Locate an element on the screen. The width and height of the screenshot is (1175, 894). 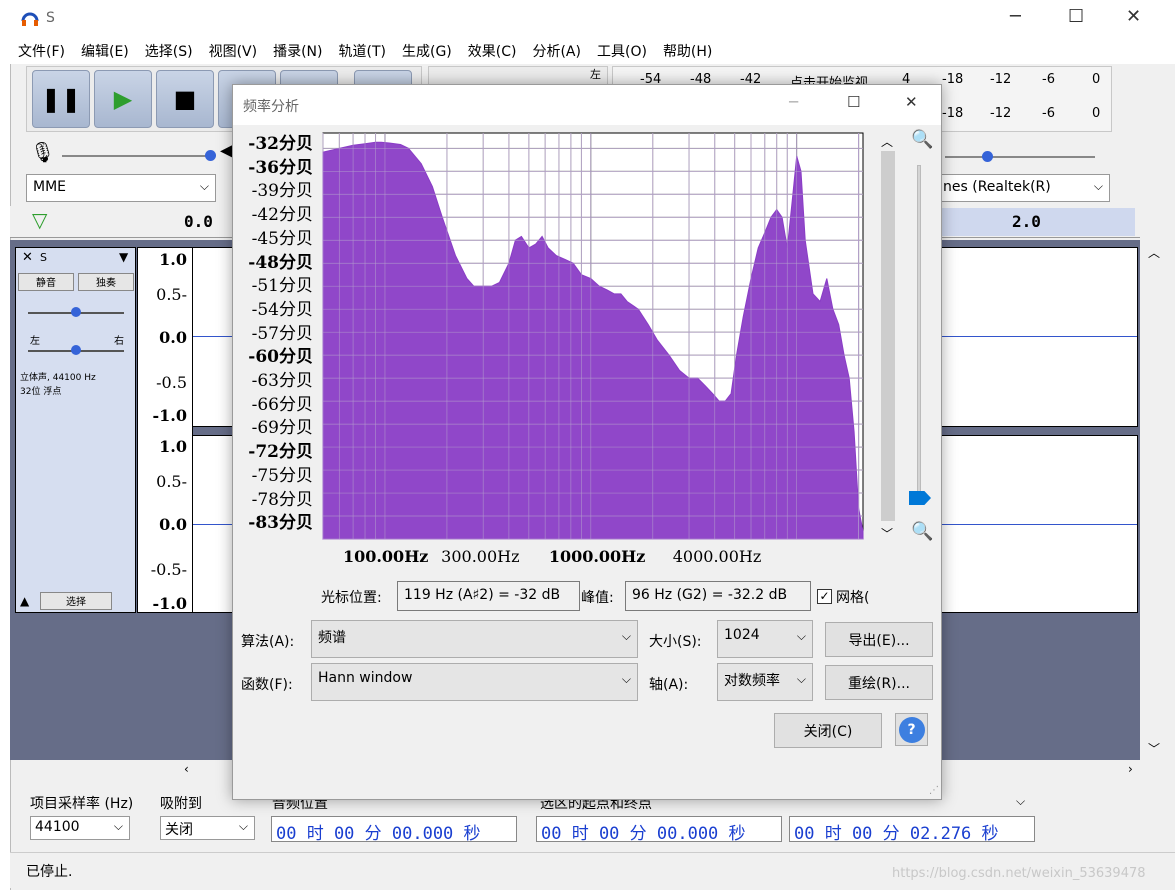
close-button: 关闭(C) is located at coordinates (828, 730).